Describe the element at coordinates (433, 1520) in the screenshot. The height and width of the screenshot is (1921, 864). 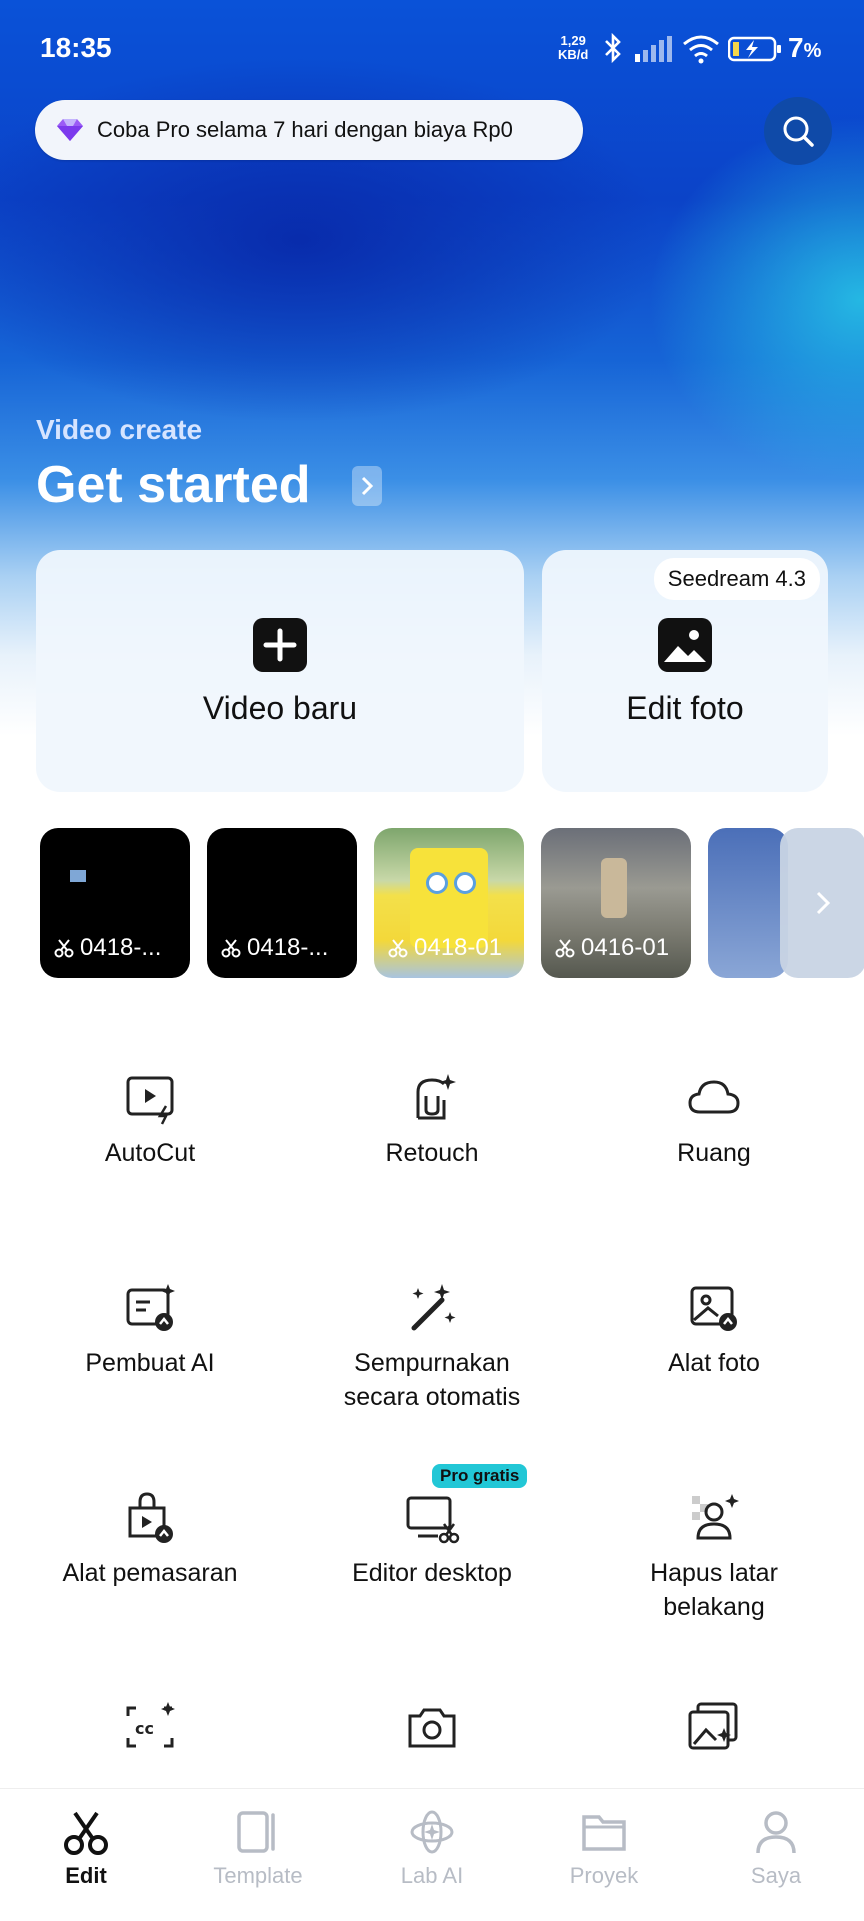
I see `desktop-editor-icon` at that location.